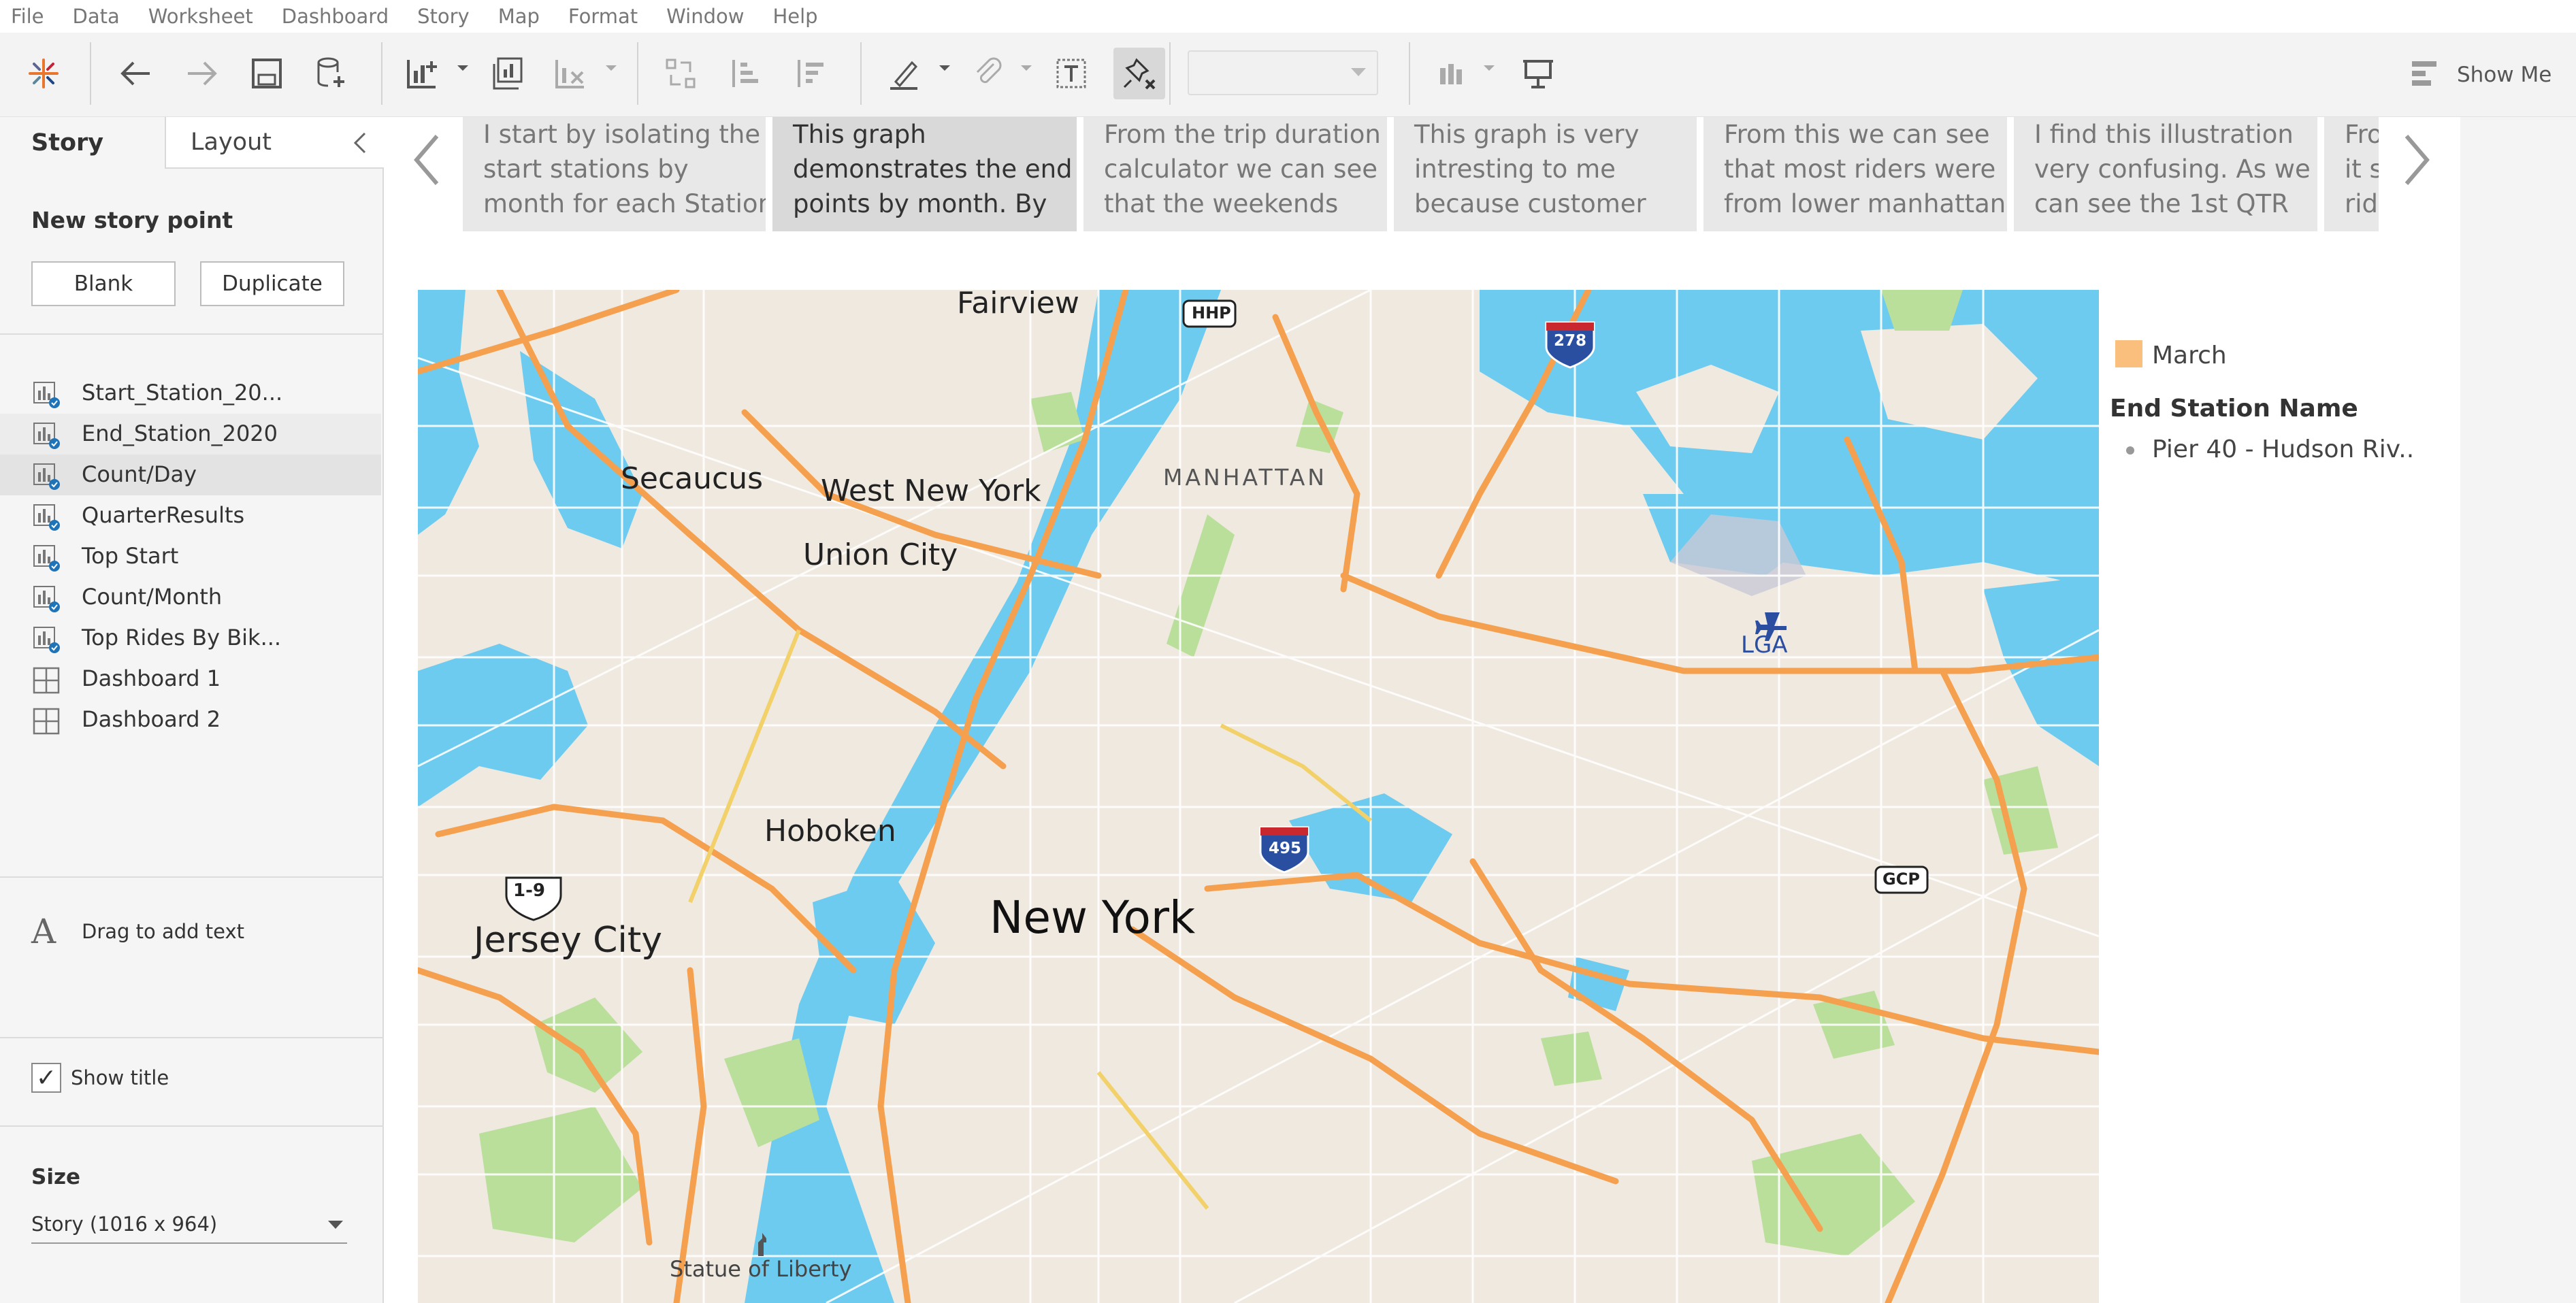  I want to click on highlight-icon, so click(904, 73).